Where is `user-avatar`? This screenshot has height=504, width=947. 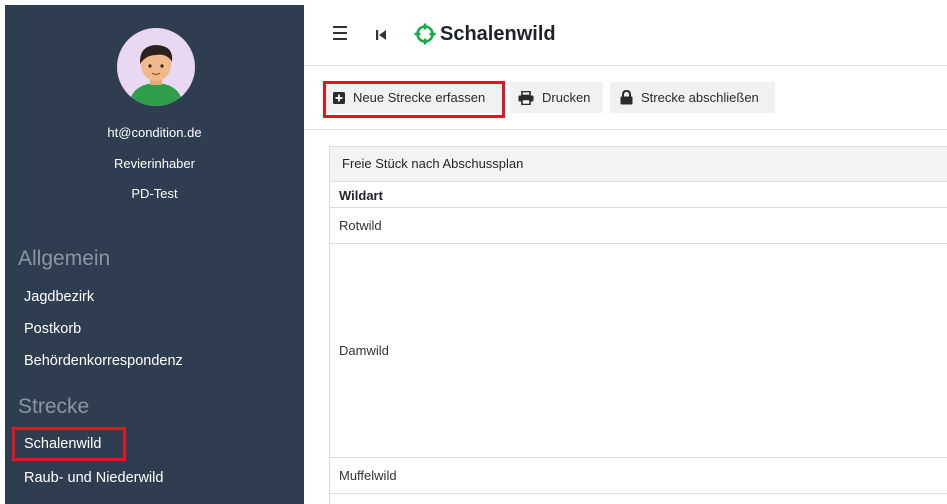
user-avatar is located at coordinates (156, 67).